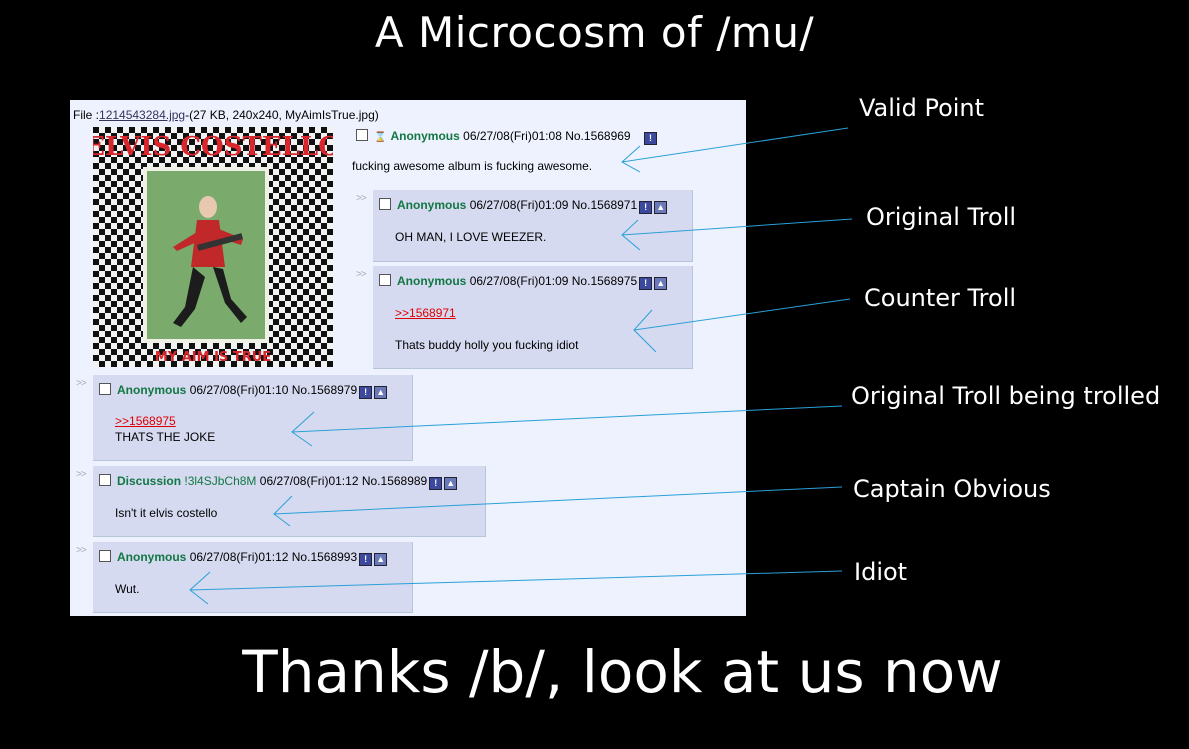 The width and height of the screenshot is (1189, 749). What do you see at coordinates (567, 419) in the screenshot?
I see `pointer-troll-trolled` at bounding box center [567, 419].